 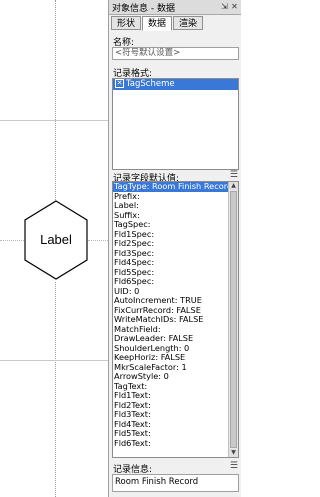 What do you see at coordinates (175, 206) in the screenshot?
I see `field-row: Label:` at bounding box center [175, 206].